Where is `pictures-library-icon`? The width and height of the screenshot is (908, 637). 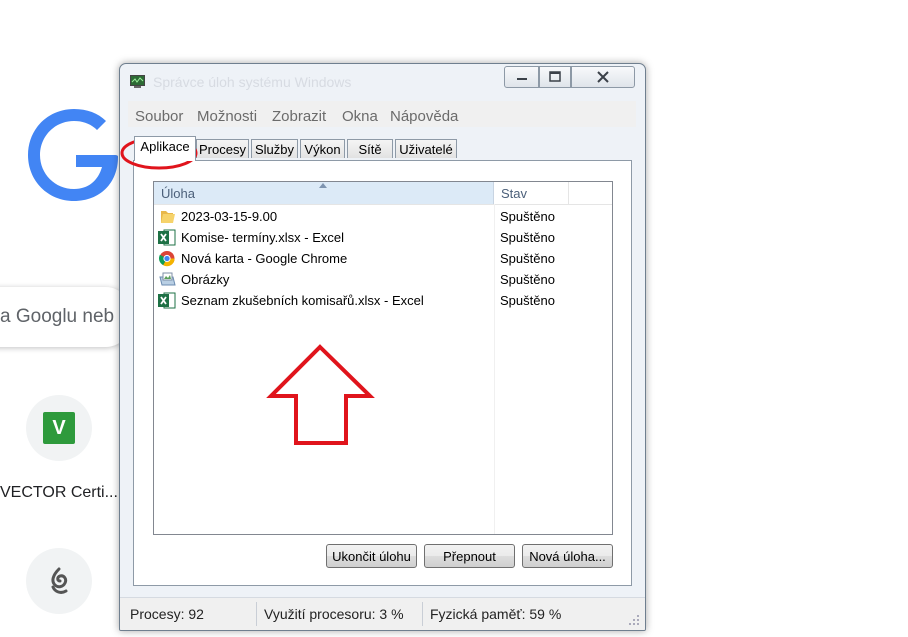 pictures-library-icon is located at coordinates (167, 279).